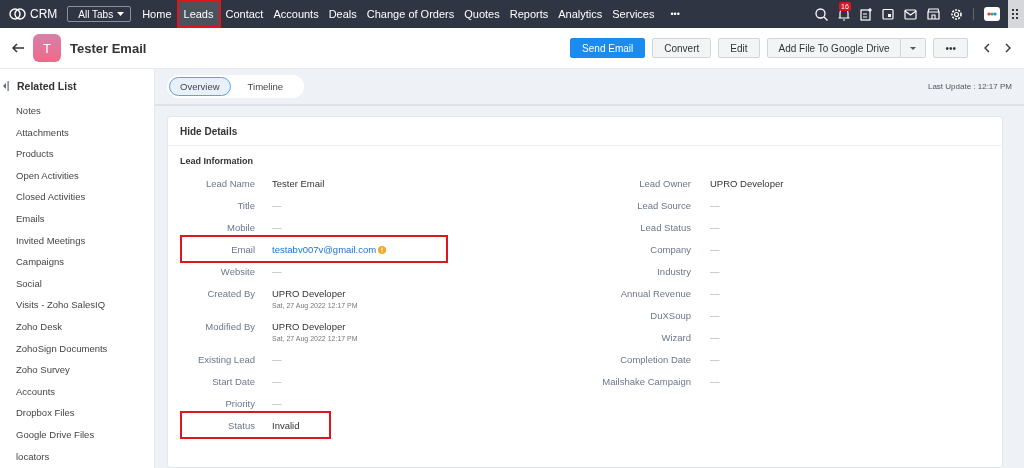  Describe the element at coordinates (950, 48) in the screenshot. I see `action-button: •••` at that location.